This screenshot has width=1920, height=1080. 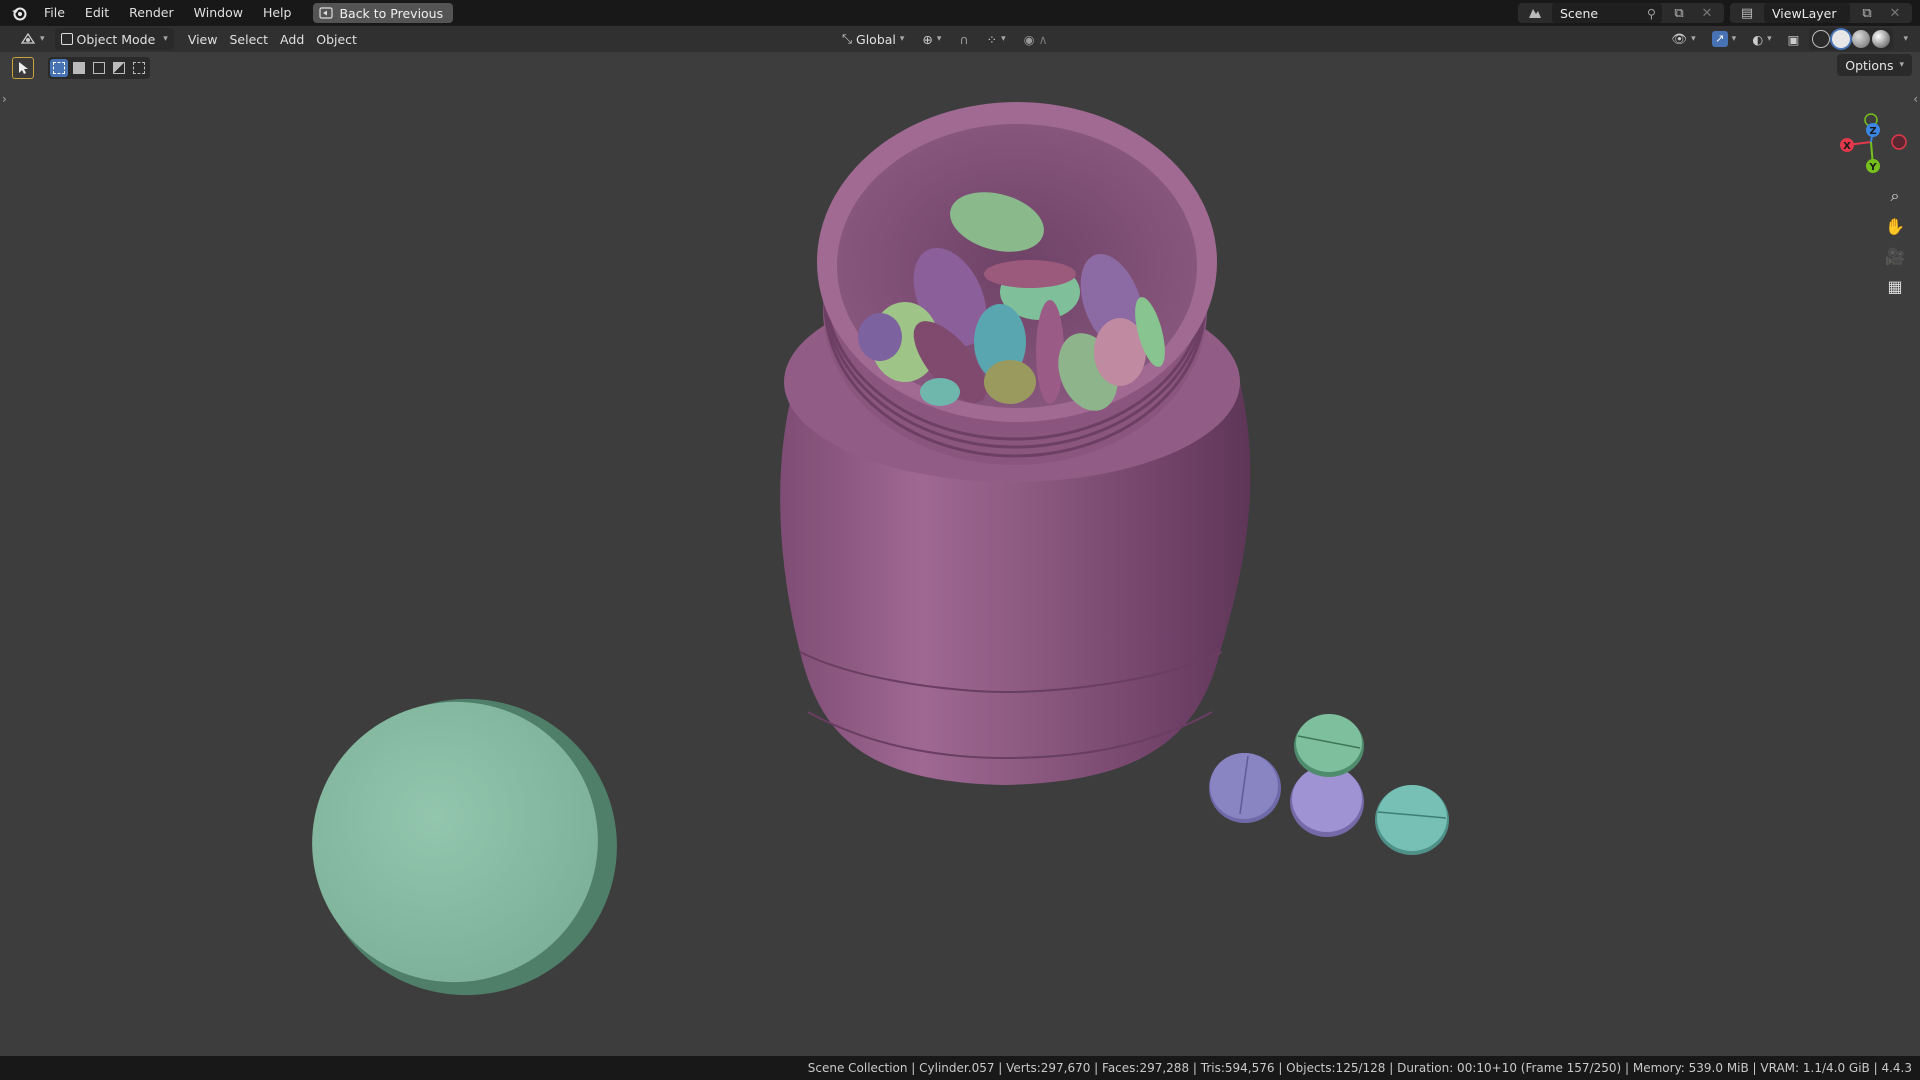 What do you see at coordinates (1029, 39) in the screenshot?
I see `proportional-edit-icon: ◉` at bounding box center [1029, 39].